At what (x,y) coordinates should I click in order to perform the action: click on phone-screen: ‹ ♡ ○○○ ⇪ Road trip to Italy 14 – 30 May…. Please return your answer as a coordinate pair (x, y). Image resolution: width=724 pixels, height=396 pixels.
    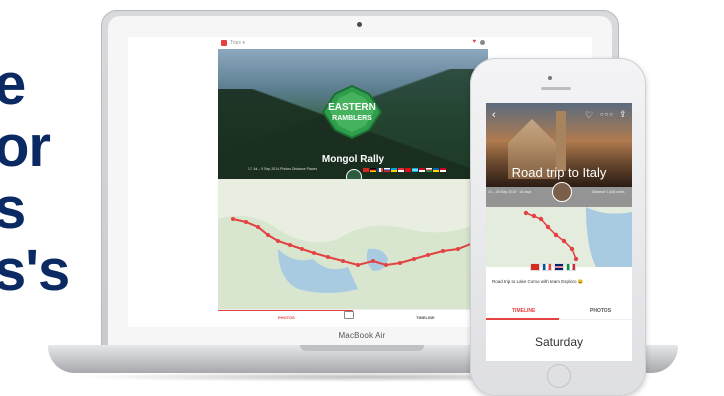
    Looking at the image, I should click on (559, 232).